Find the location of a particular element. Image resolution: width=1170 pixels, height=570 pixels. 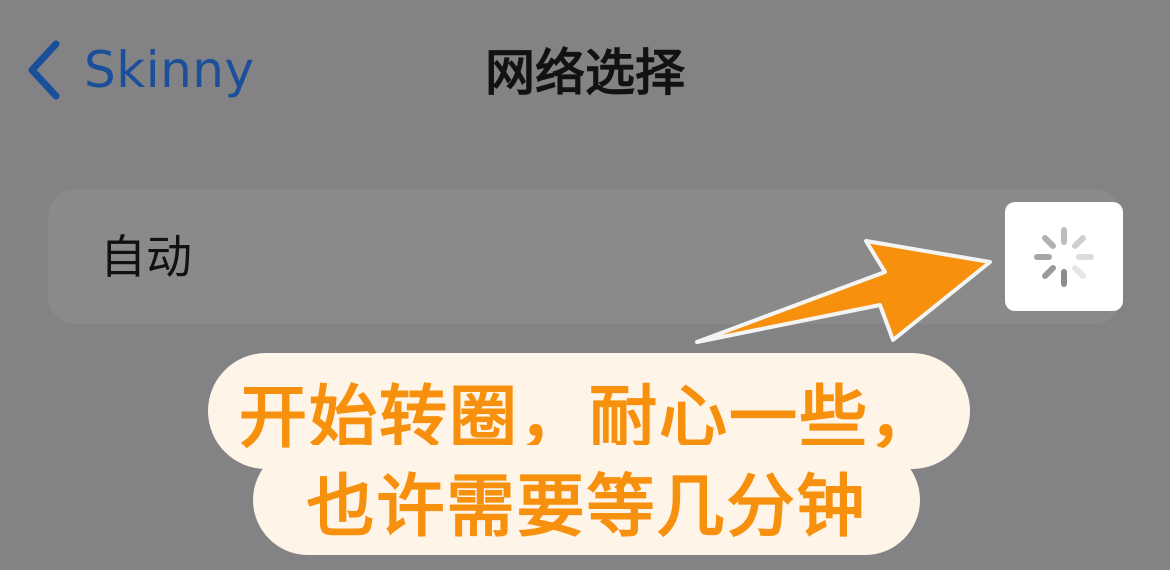

annotation-text-line2: 也许需要等几分钟 is located at coordinates (586, 507).